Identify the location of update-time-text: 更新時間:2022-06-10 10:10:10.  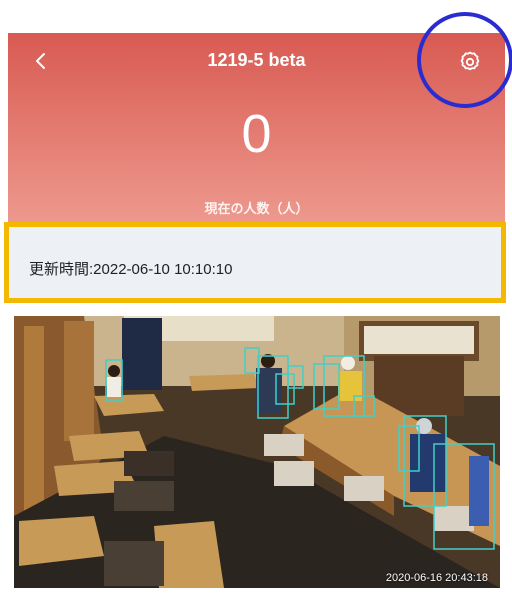
(131, 269).